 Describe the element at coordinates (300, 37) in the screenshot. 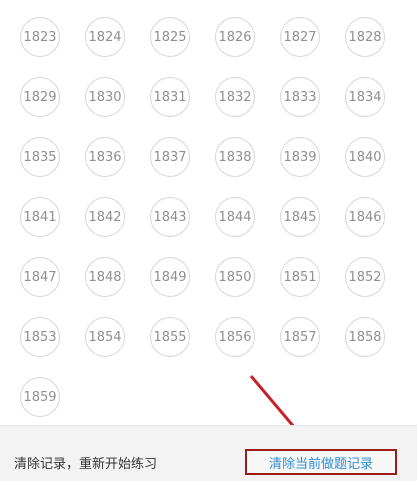

I see `question-number-button: 1827` at that location.